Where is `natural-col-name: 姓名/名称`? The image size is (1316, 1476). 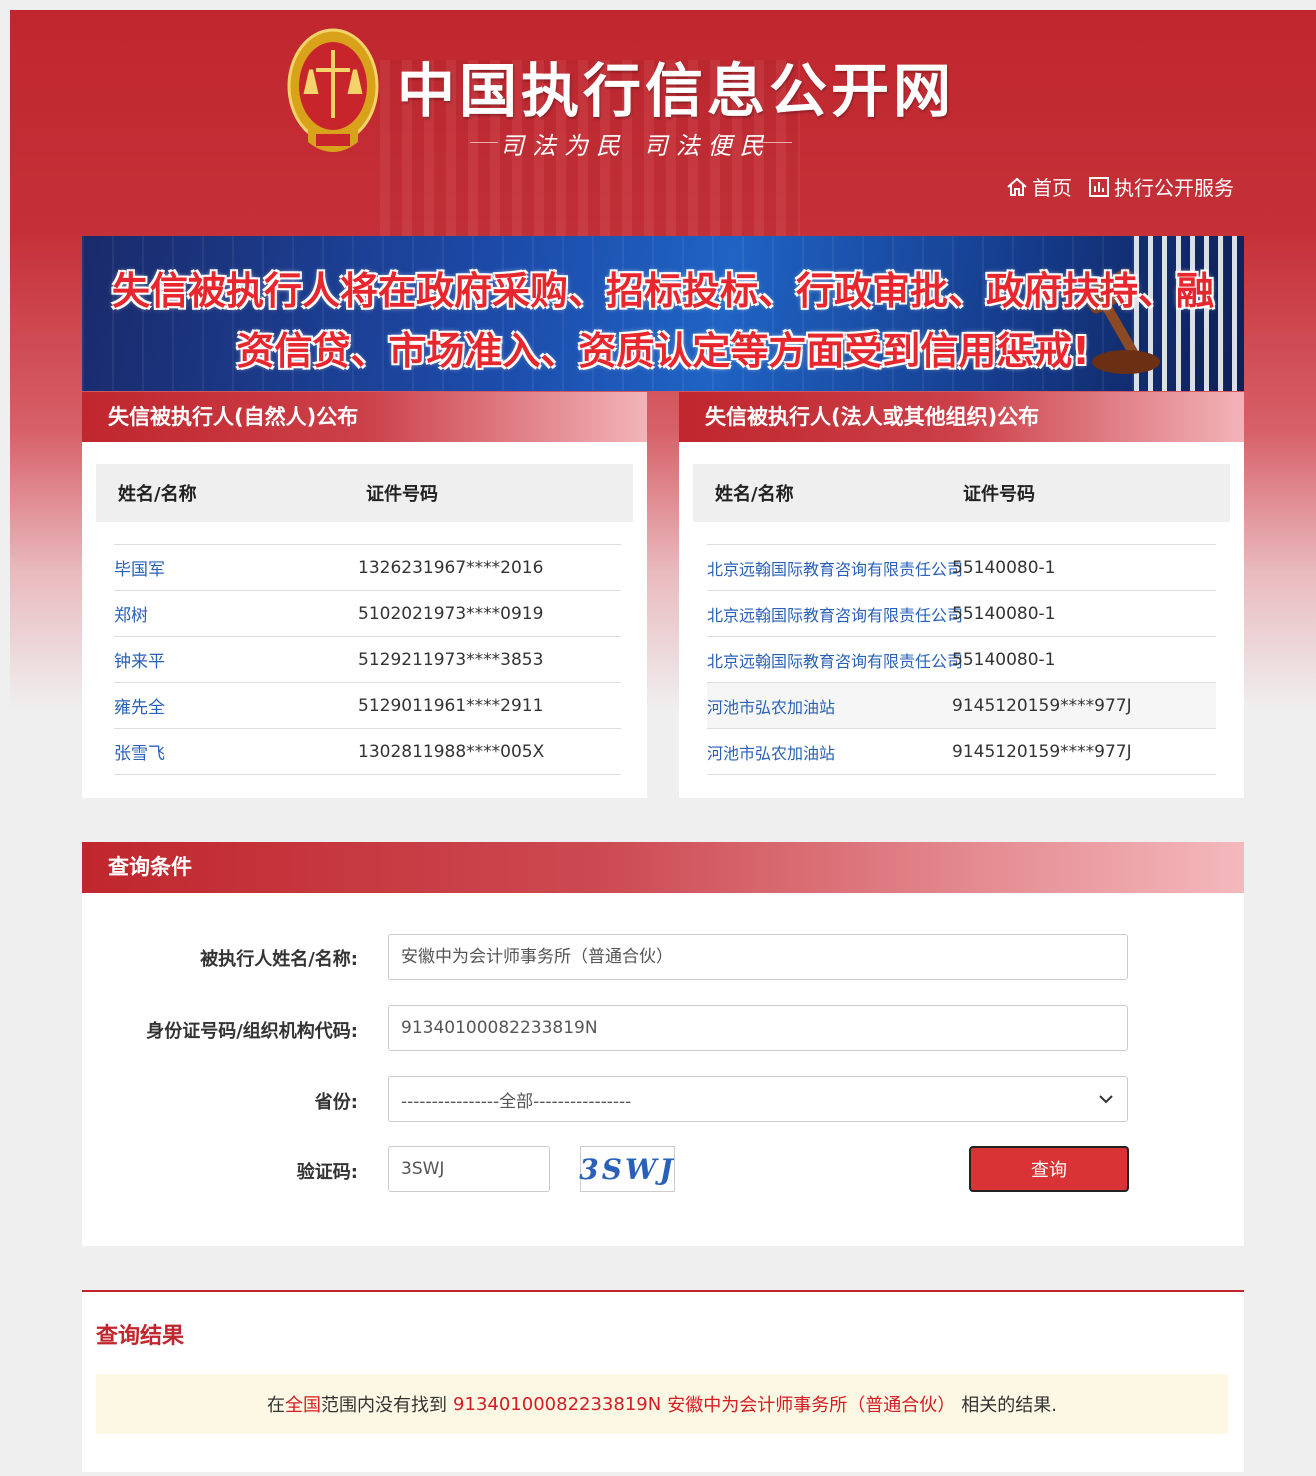
natural-col-name: 姓名/名称 is located at coordinates (157, 494).